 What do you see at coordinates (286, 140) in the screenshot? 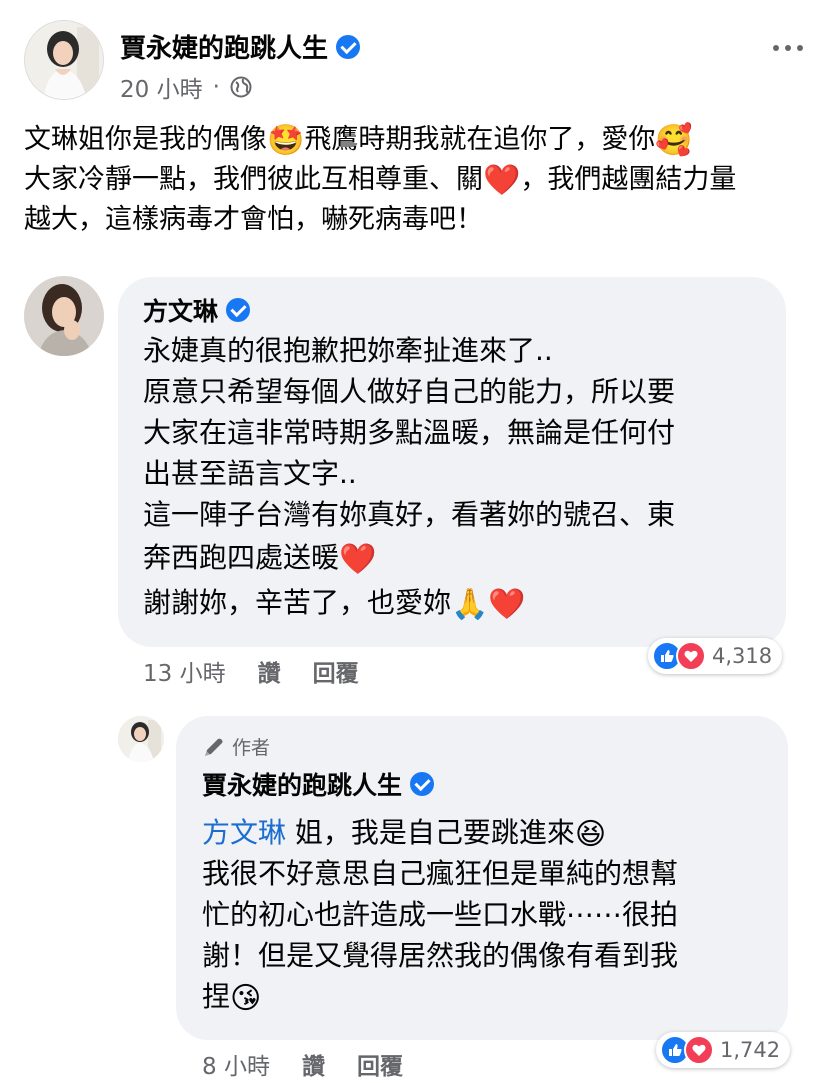
I see `star-struck-emoji: 🤩` at bounding box center [286, 140].